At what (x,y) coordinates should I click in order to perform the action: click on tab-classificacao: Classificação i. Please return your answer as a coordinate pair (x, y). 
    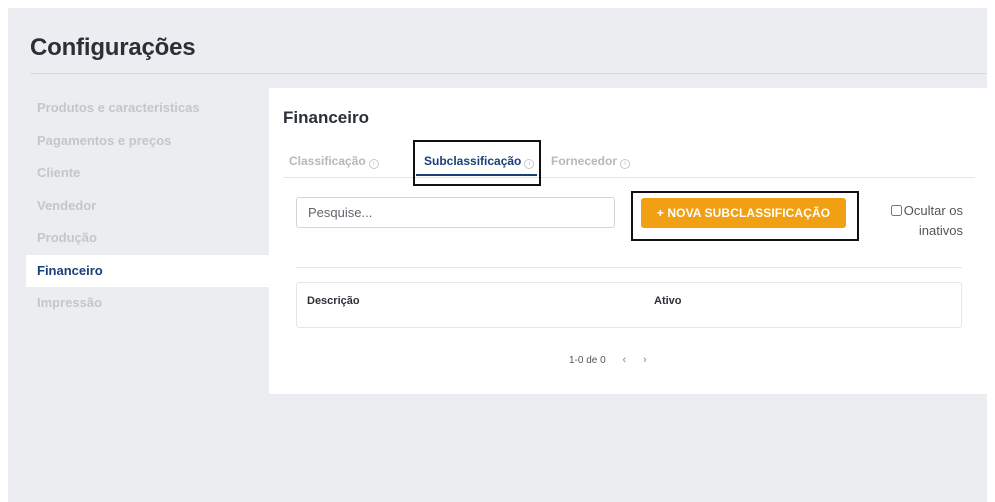
    Looking at the image, I should click on (334, 161).